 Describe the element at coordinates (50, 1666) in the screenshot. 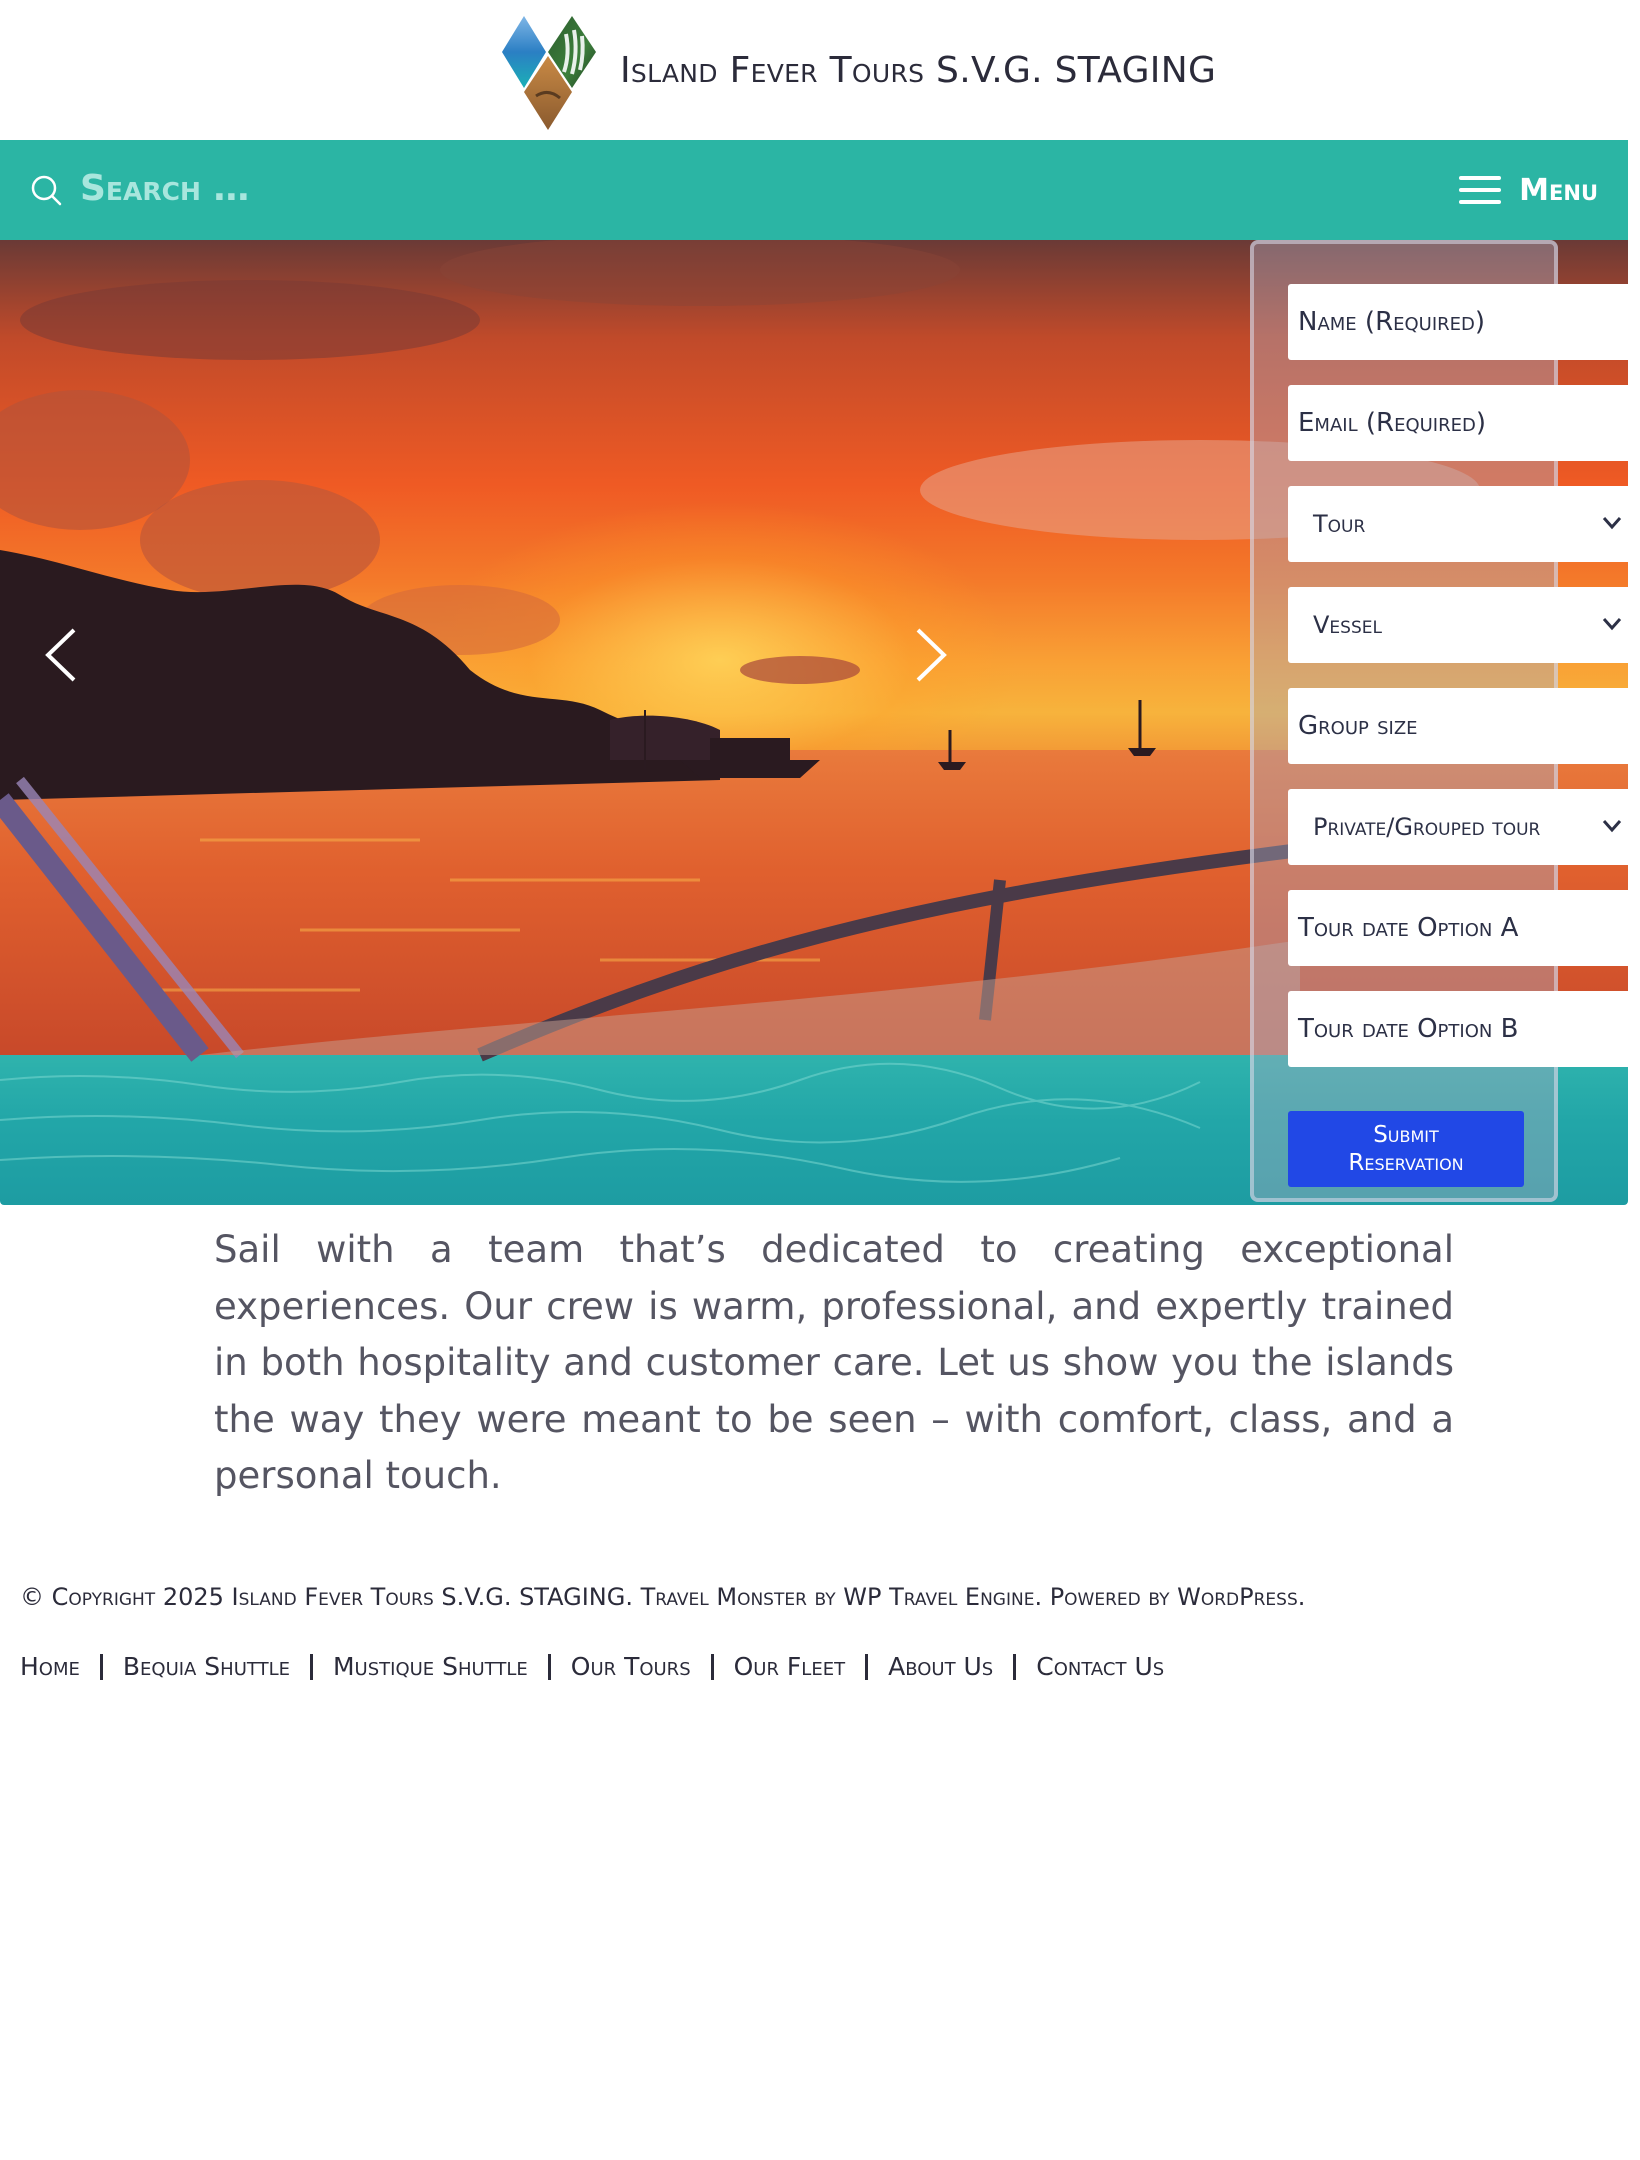

I see `footer-link-home: Home` at that location.